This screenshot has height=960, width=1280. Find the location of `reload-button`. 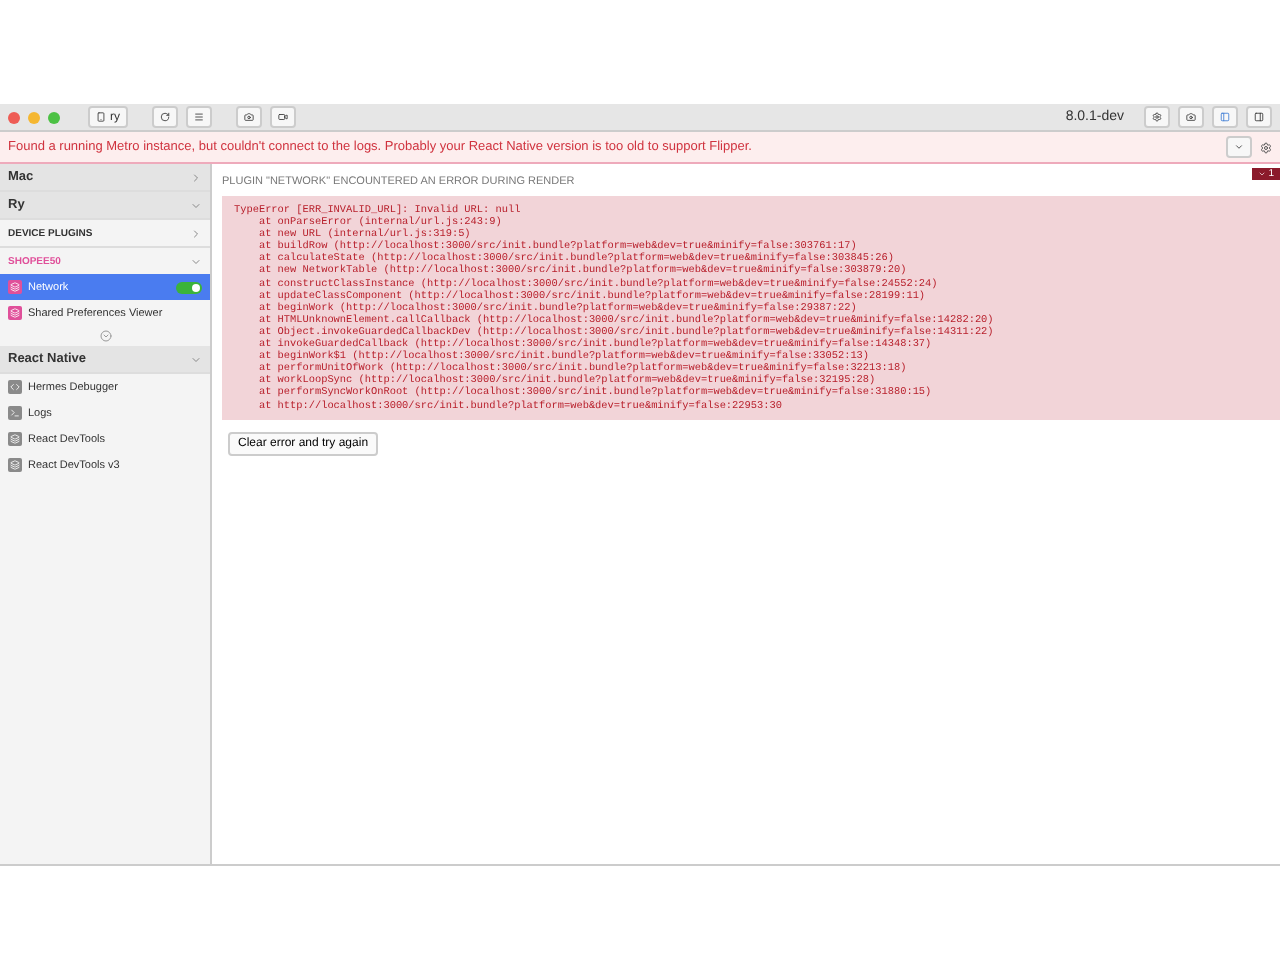

reload-button is located at coordinates (165, 117).